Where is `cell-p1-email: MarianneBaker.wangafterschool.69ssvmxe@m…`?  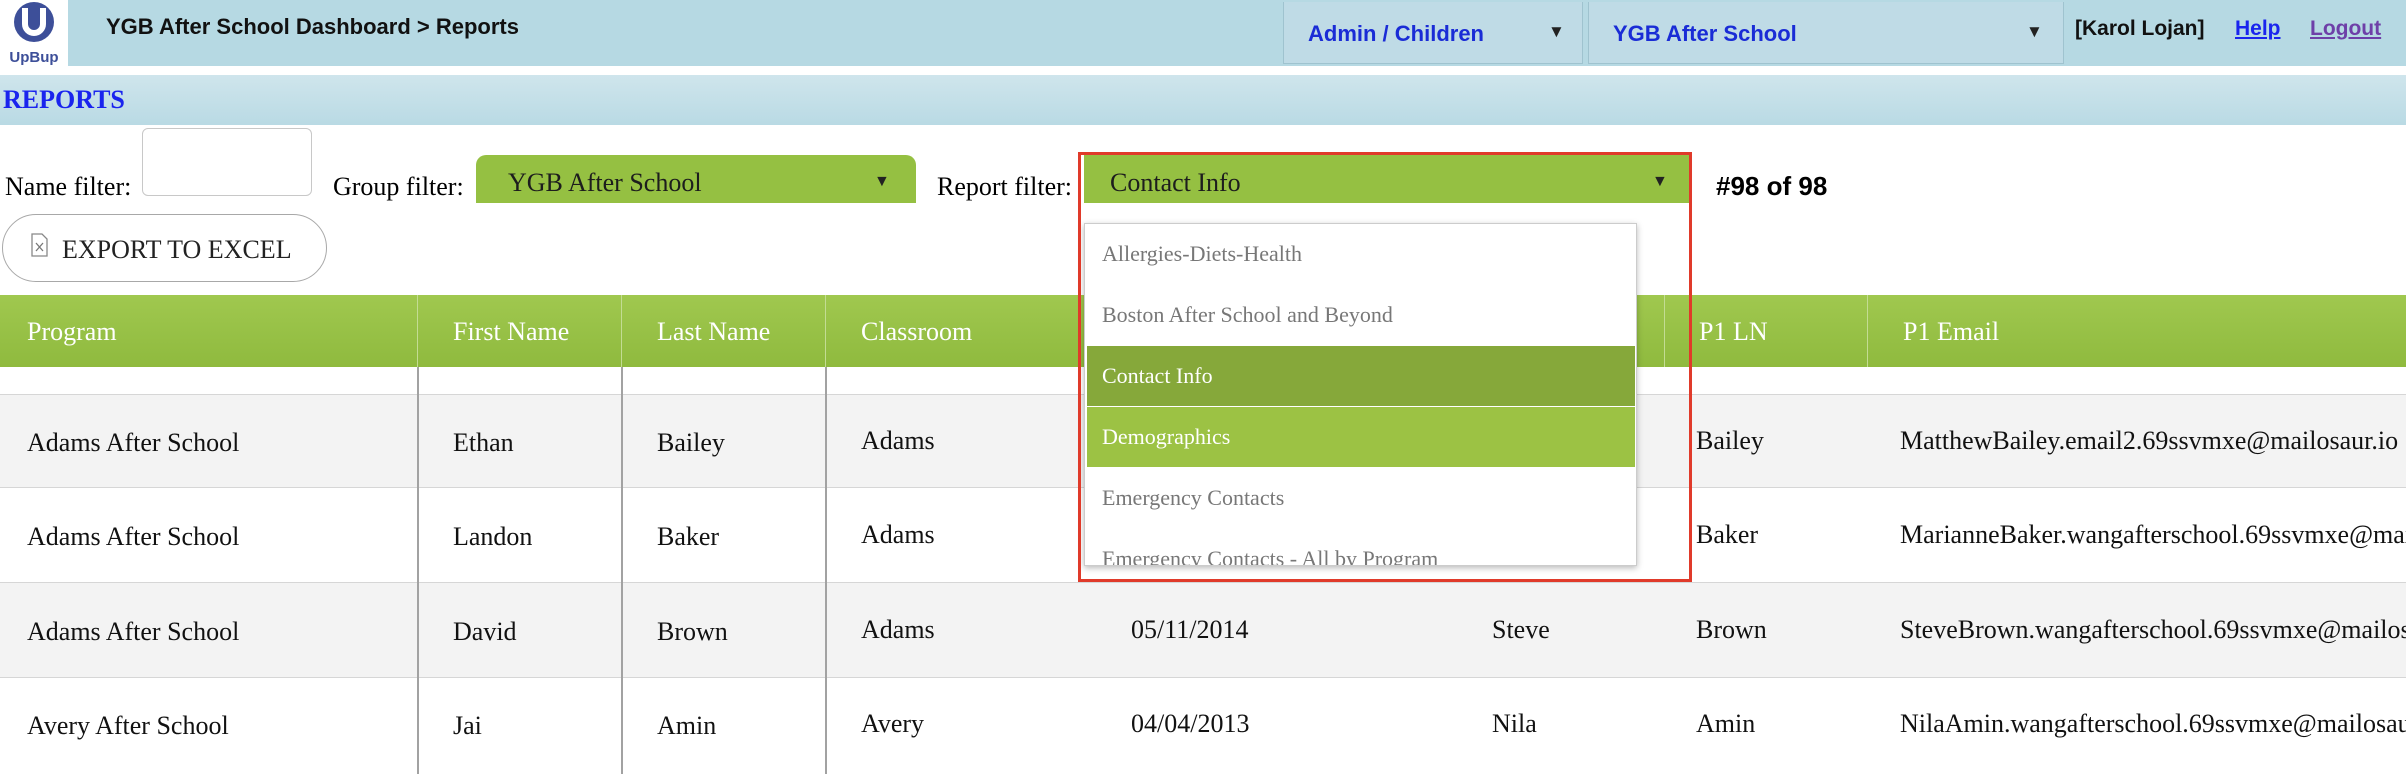 cell-p1-email: MarianneBaker.wangafterschool.69ssvmxe@m… is located at coordinates (2153, 534).